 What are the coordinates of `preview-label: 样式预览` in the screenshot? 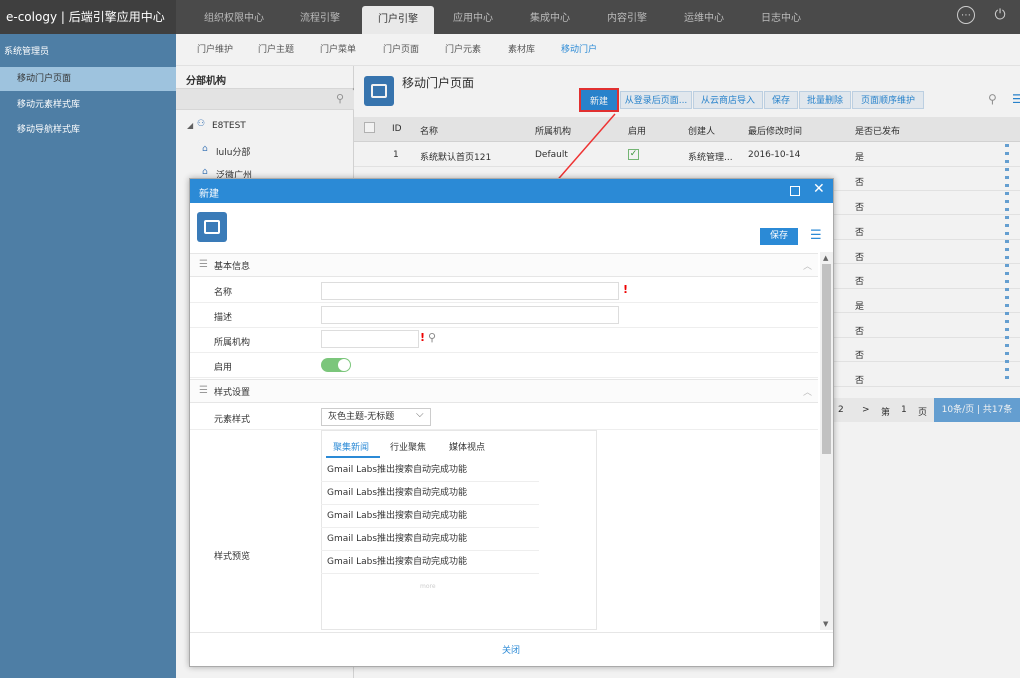 It's located at (232, 557).